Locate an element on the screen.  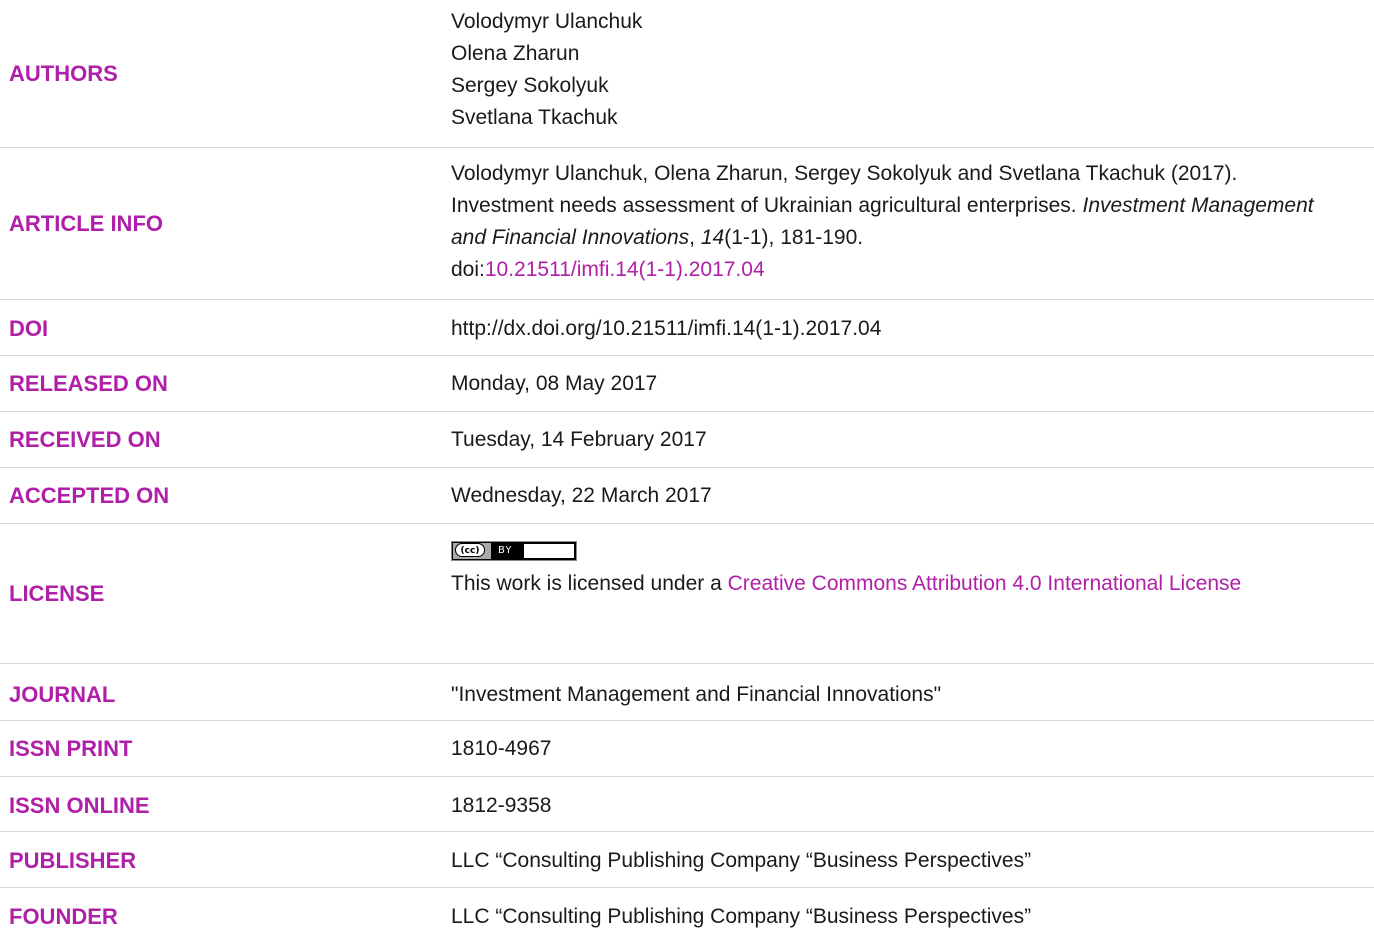
accepted-value: Wednesday, 22 March 2017 is located at coordinates (581, 495).